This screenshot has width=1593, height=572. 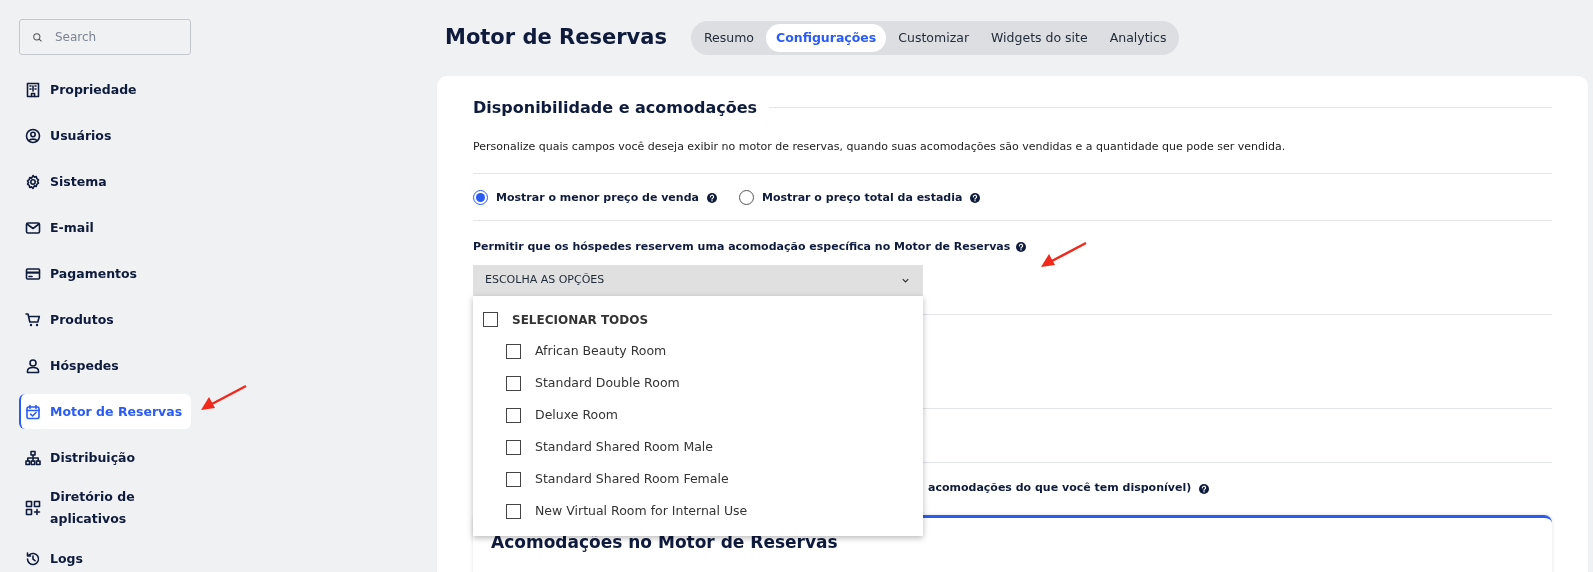 What do you see at coordinates (615, 108) in the screenshot?
I see `section-title: Disponibilidade e acomodações` at bounding box center [615, 108].